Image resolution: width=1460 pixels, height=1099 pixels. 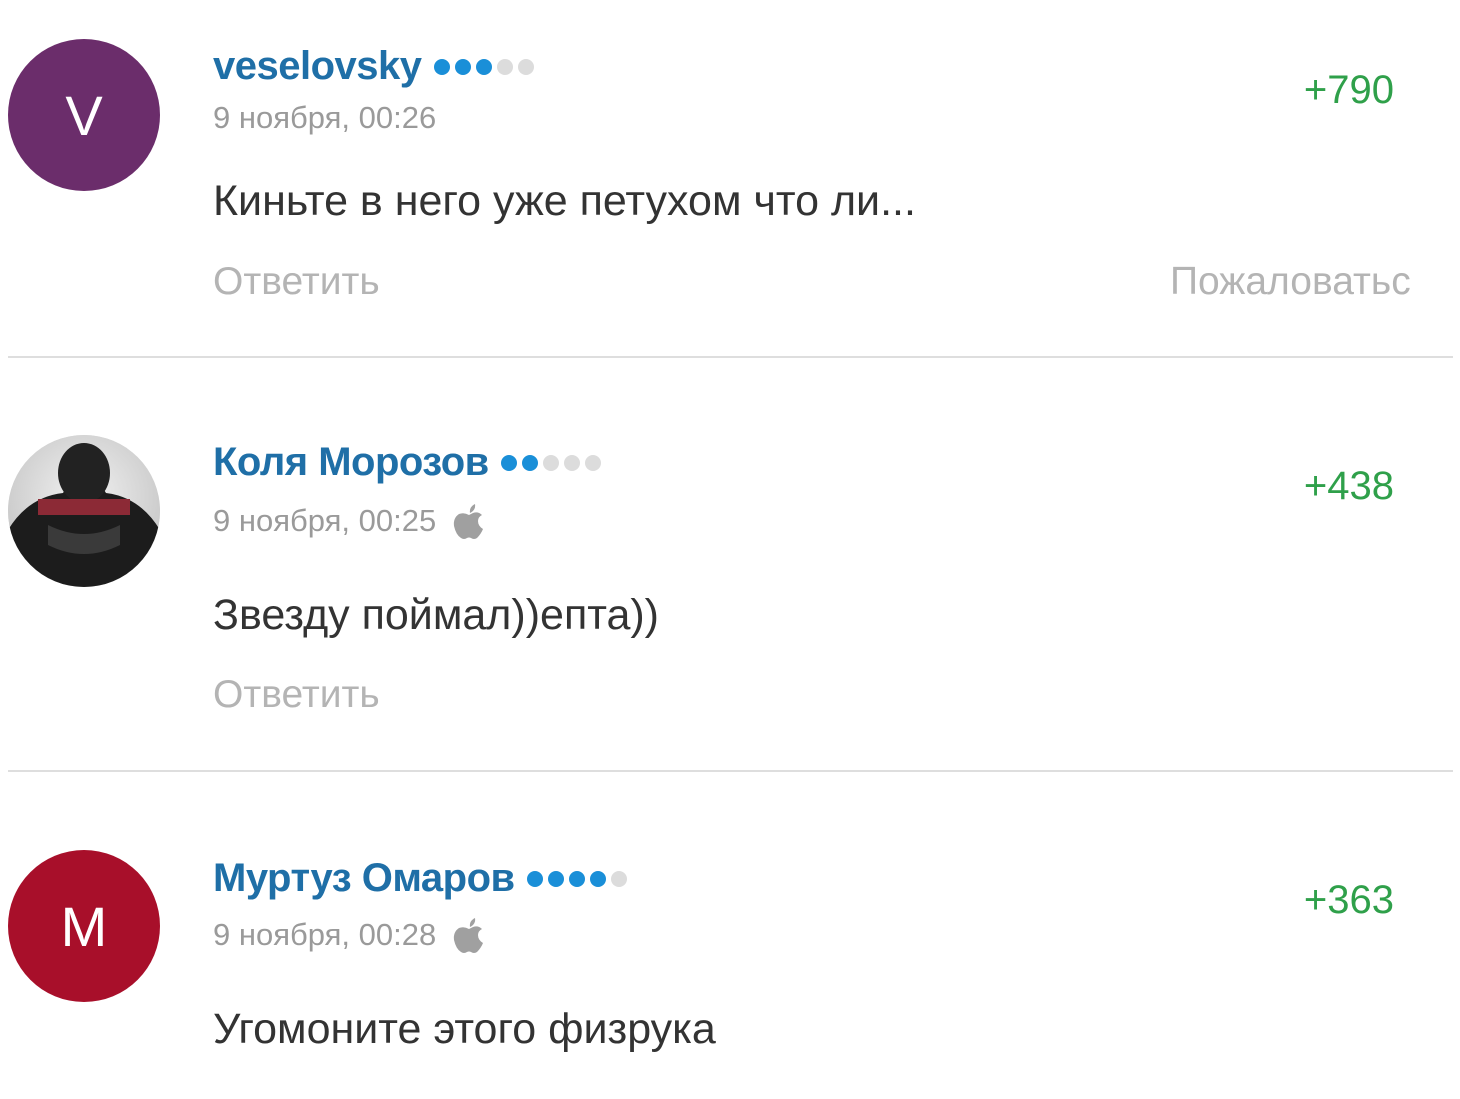 I want to click on comment-author: Муртуз Омаров, so click(x=364, y=878).